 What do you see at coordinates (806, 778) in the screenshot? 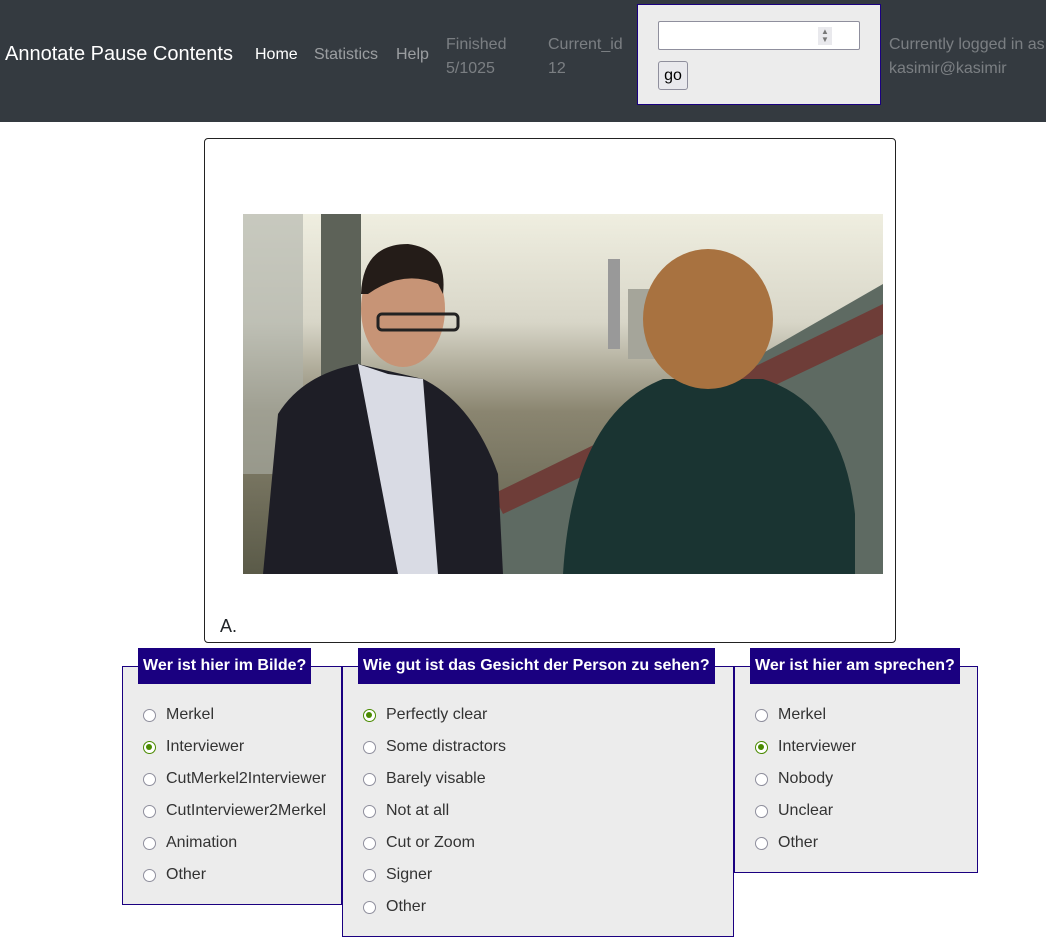
I see `radio-label: Nobody` at bounding box center [806, 778].